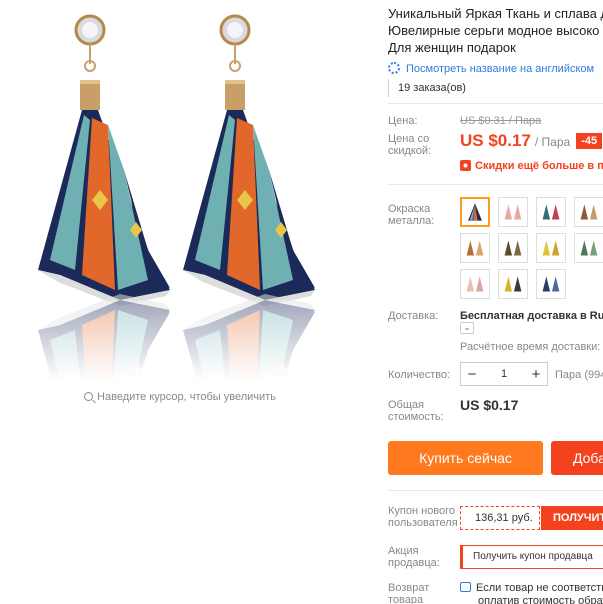  Describe the element at coordinates (540, 599) in the screenshot. I see `return-line: оплатив стоимость обрат` at that location.